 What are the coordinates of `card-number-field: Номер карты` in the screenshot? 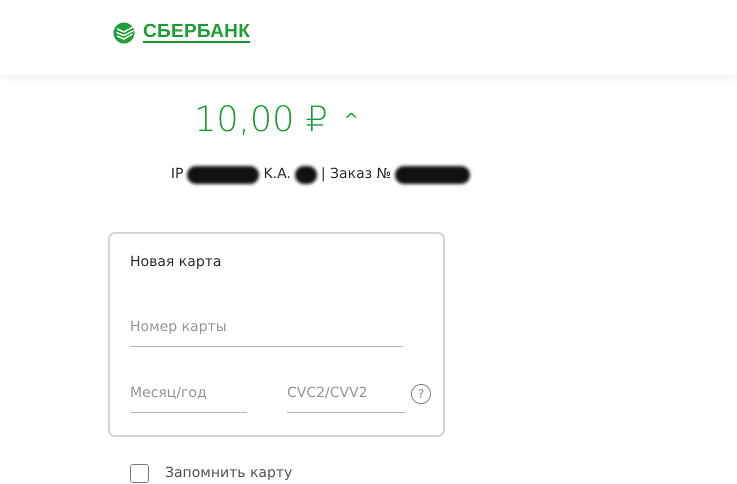 It's located at (266, 328).